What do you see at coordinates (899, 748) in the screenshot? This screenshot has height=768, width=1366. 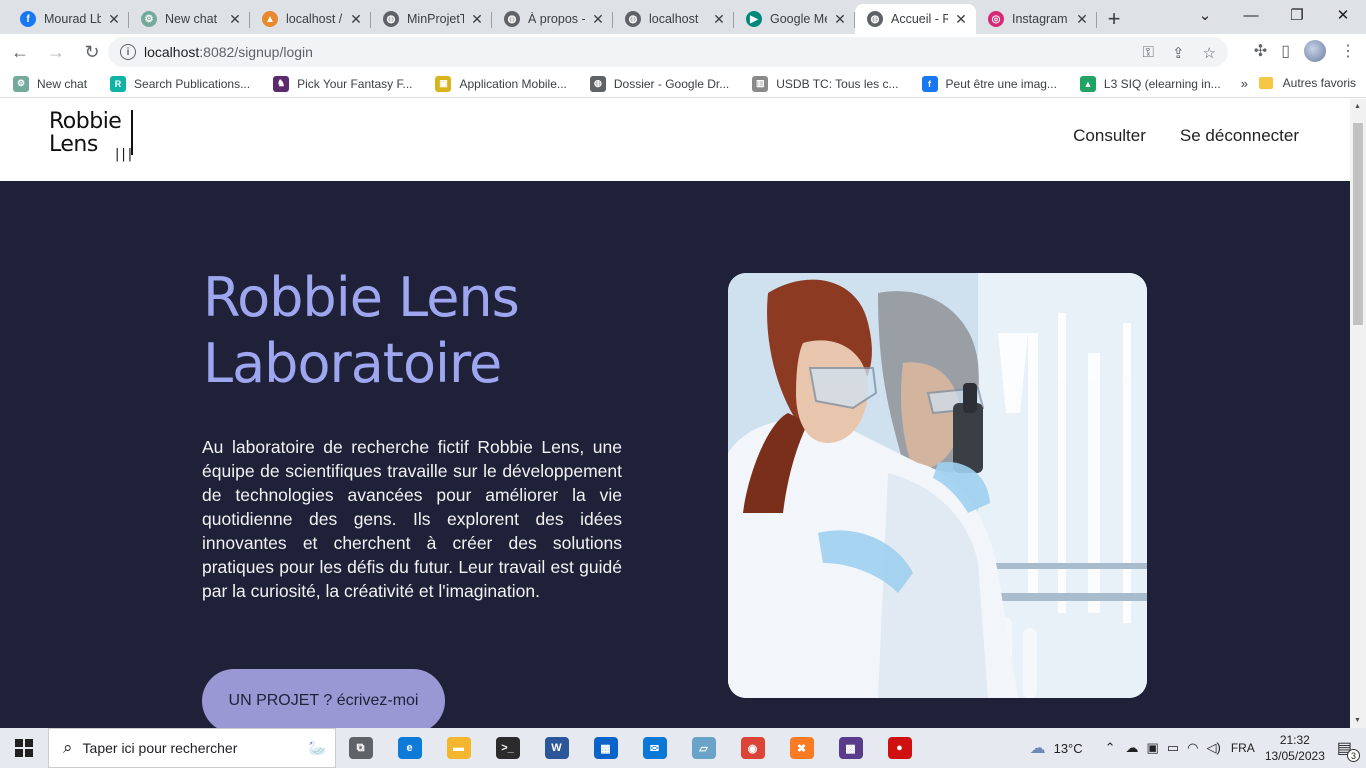 I see `taskbar-app: ●` at bounding box center [899, 748].